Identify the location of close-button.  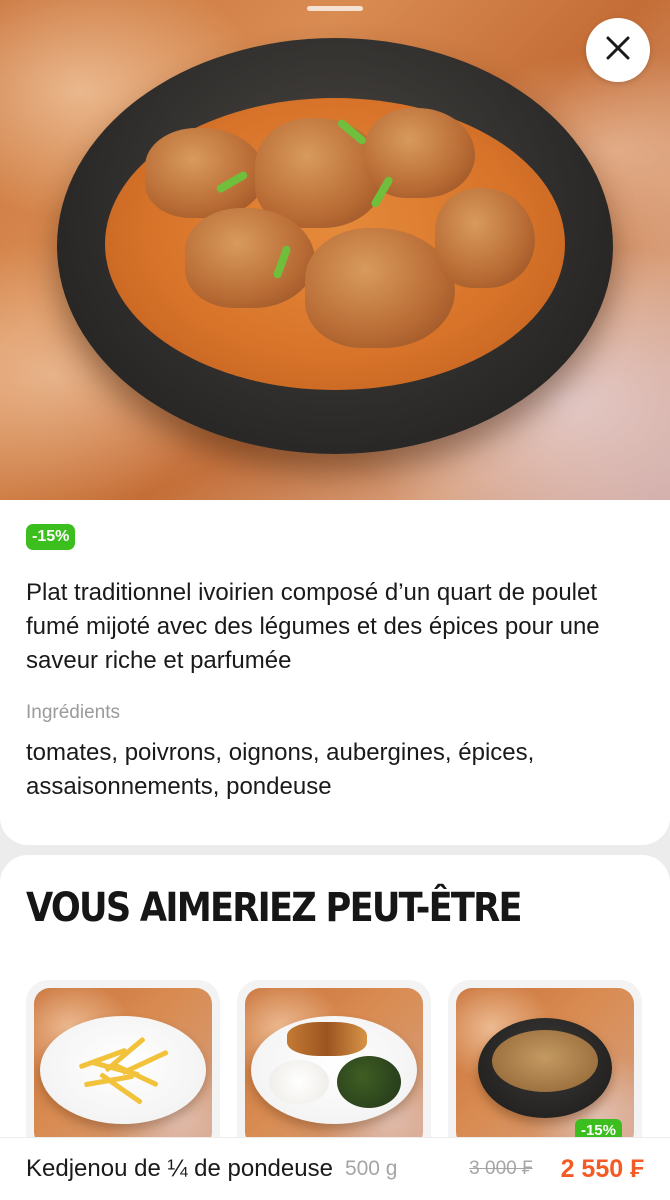
(618, 50).